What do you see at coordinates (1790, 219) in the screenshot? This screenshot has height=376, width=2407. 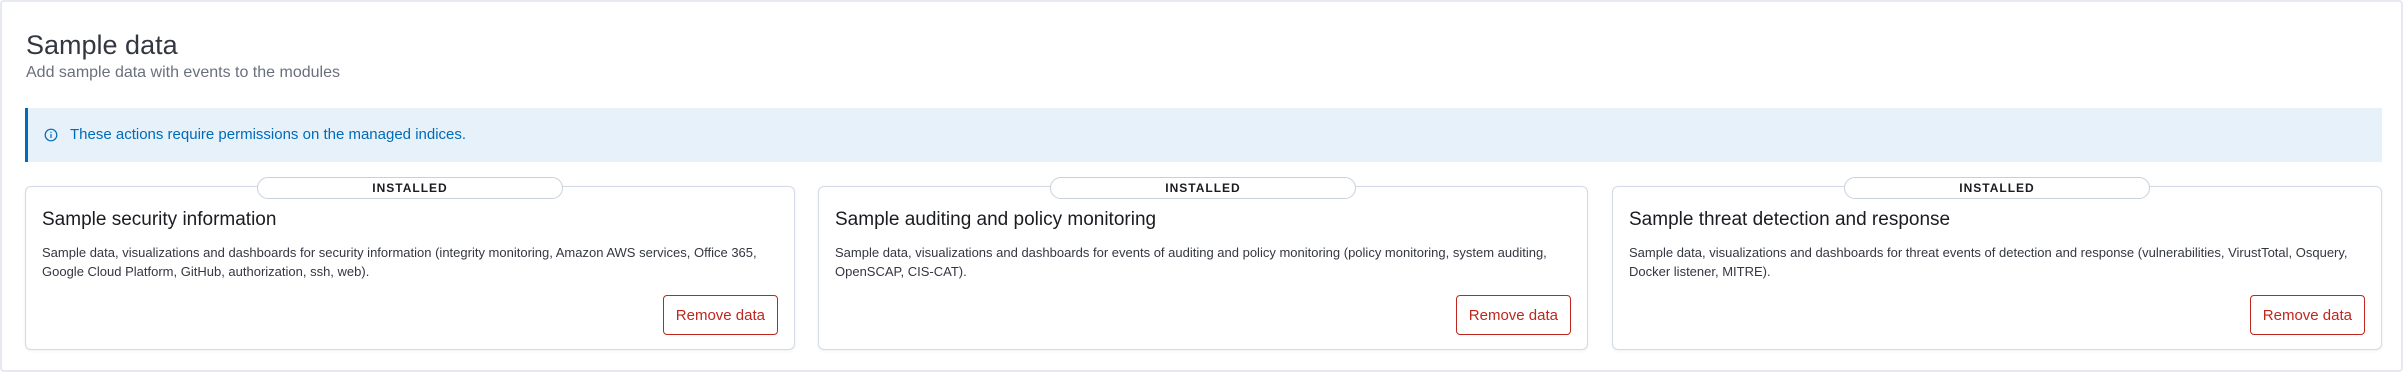 I see `card-title: Sample threat detection and response` at bounding box center [1790, 219].